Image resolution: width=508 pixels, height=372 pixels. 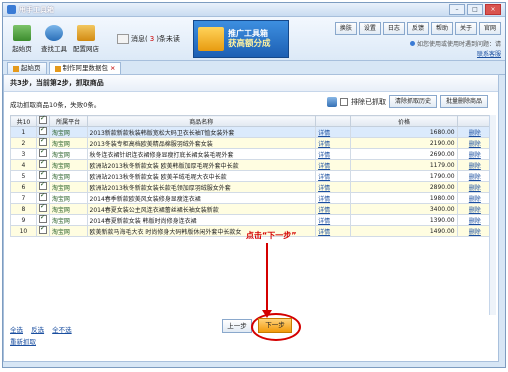 I want to click on promo-banner: 推广工具箱 获高额分成, so click(x=241, y=39).